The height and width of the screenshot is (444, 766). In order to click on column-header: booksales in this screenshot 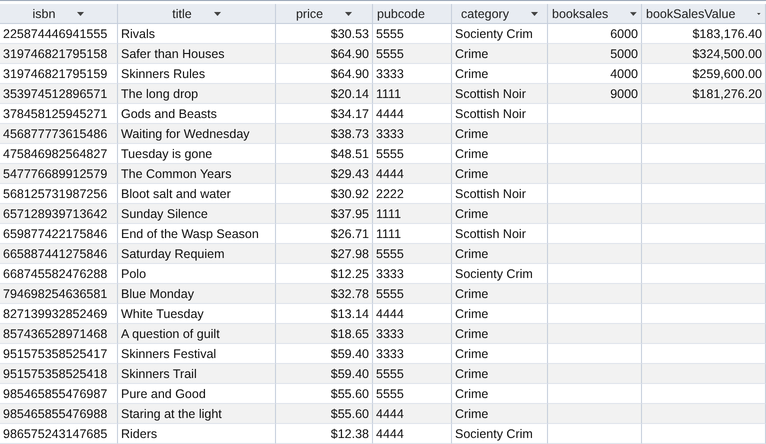, I will do `click(595, 14)`.